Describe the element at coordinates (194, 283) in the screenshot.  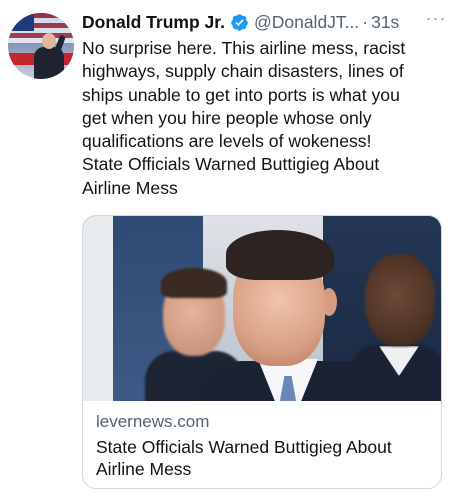
I see `image-person-left-hair` at that location.